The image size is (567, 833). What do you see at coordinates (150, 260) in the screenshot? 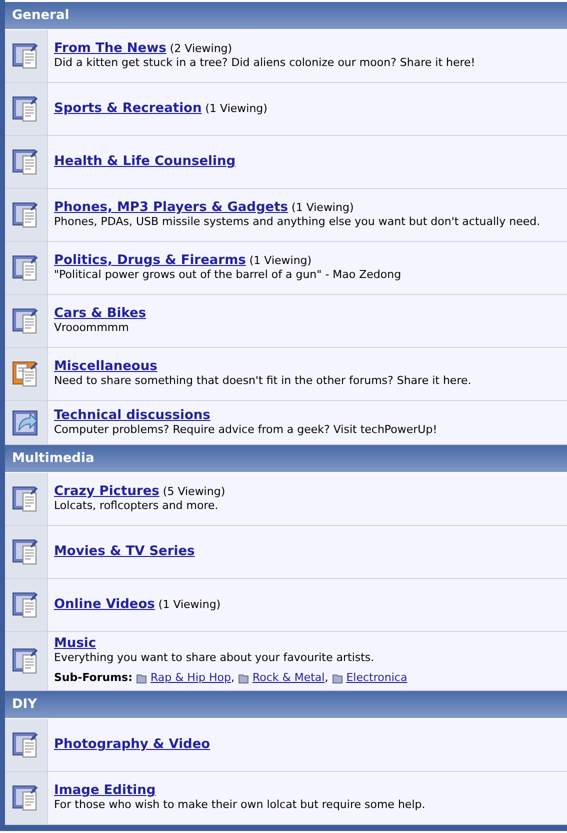
I see `forum-title-link: Politics, Drugs & Firearms` at bounding box center [150, 260].